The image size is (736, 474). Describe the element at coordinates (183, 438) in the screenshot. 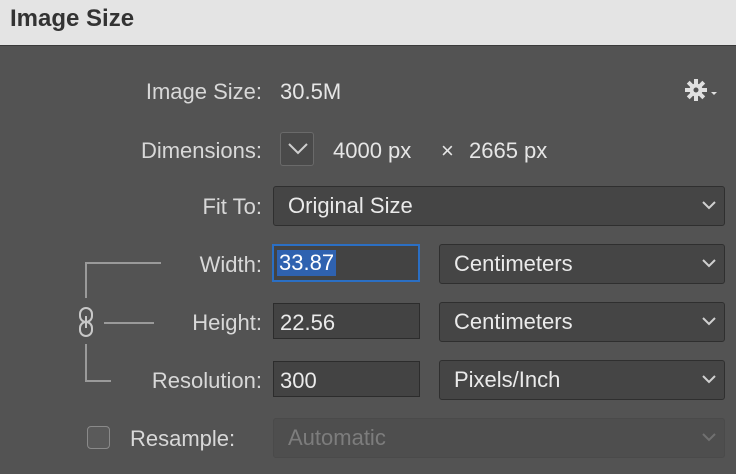

I see `resample-label: Resample:` at that location.